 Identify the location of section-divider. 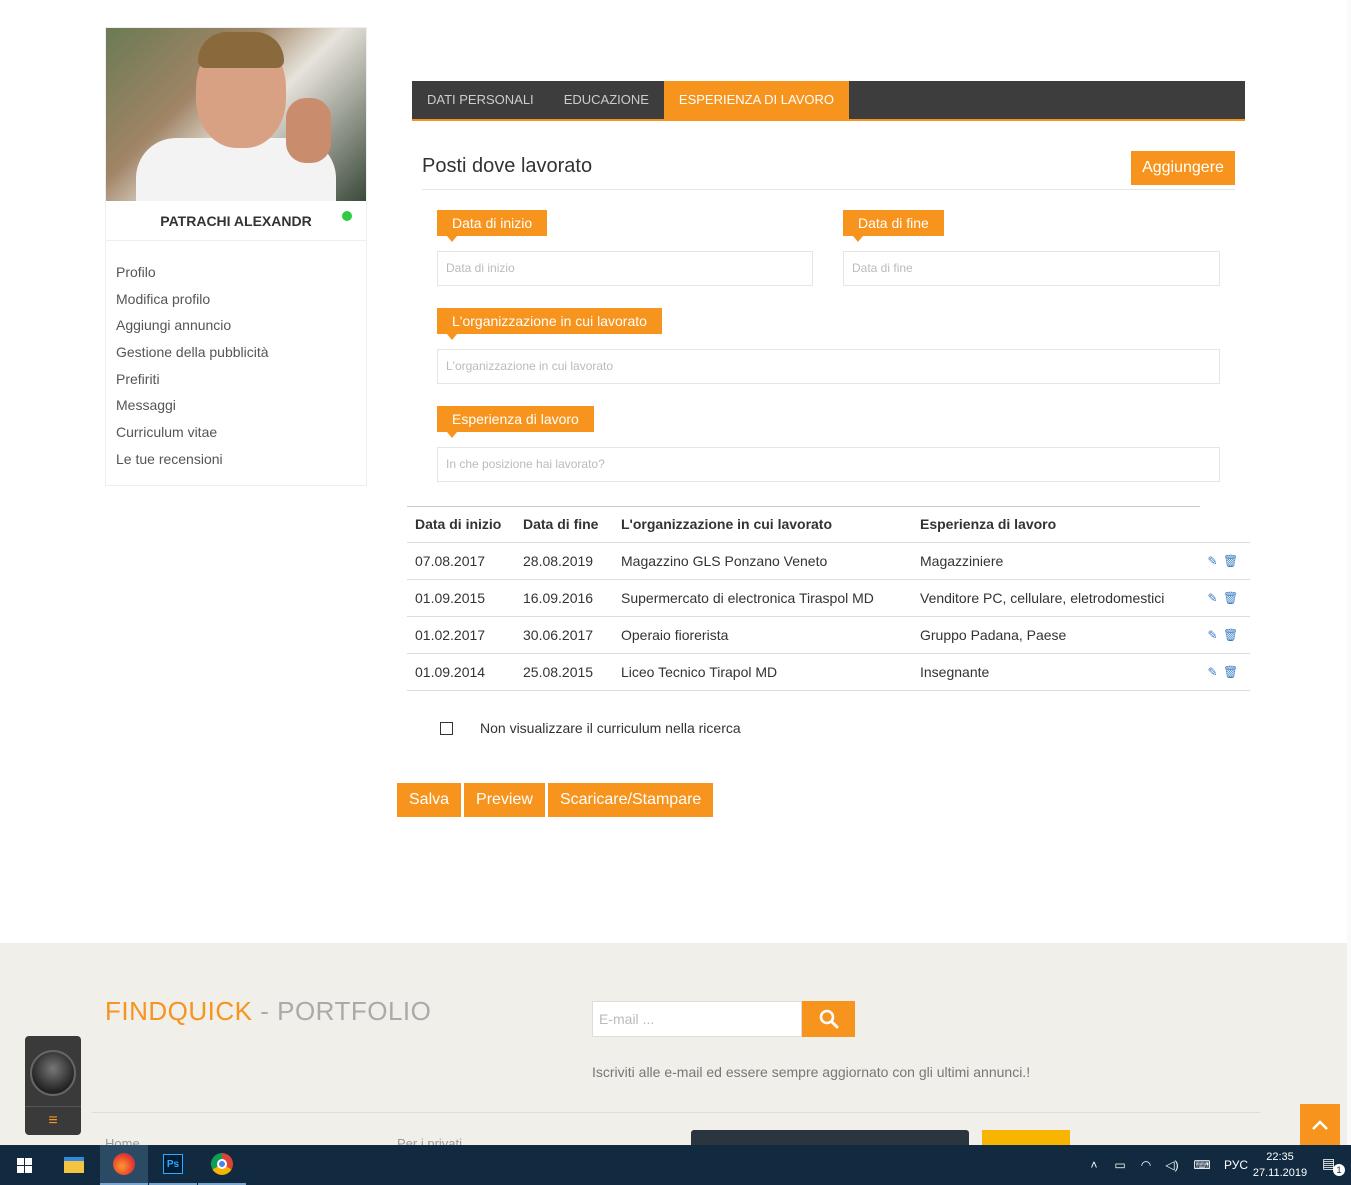
(828, 189).